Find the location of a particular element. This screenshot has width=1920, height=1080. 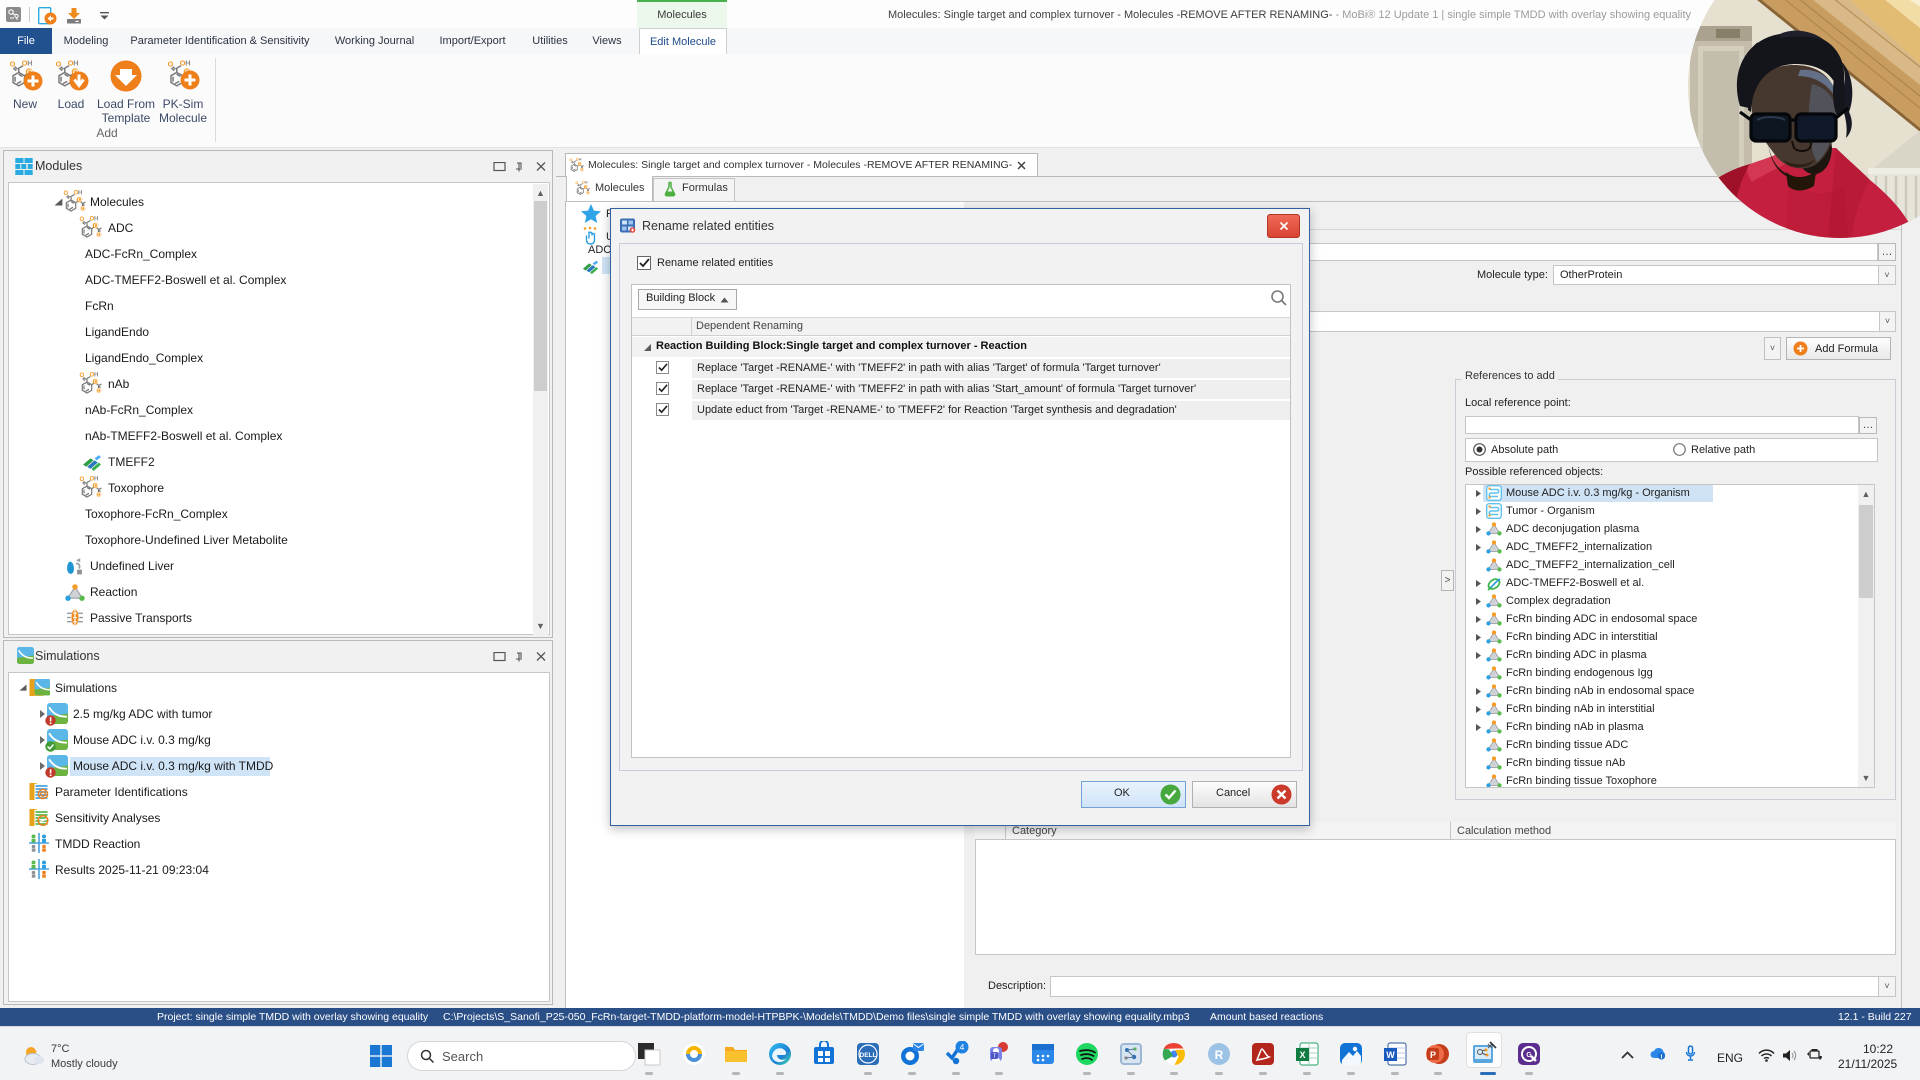

svg-text: P is located at coordinates (1433, 1055).